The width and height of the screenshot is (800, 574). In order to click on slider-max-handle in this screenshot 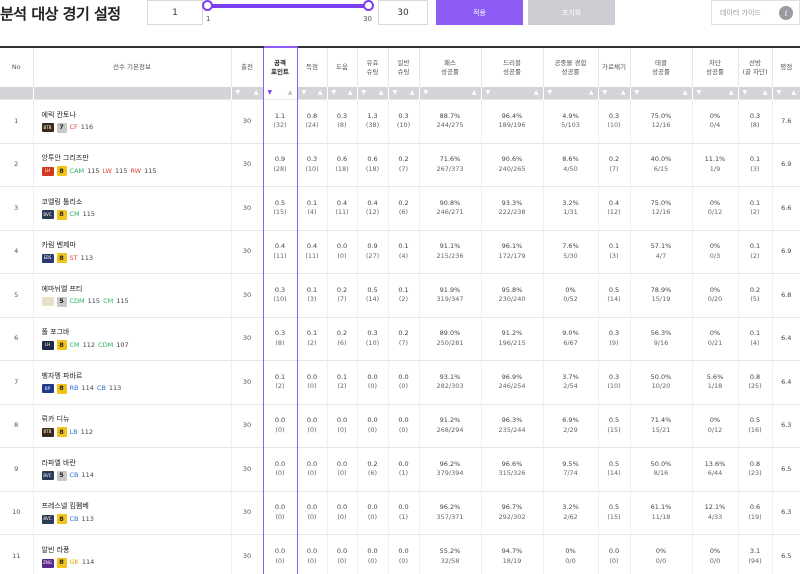, I will do `click(368, 5)`.